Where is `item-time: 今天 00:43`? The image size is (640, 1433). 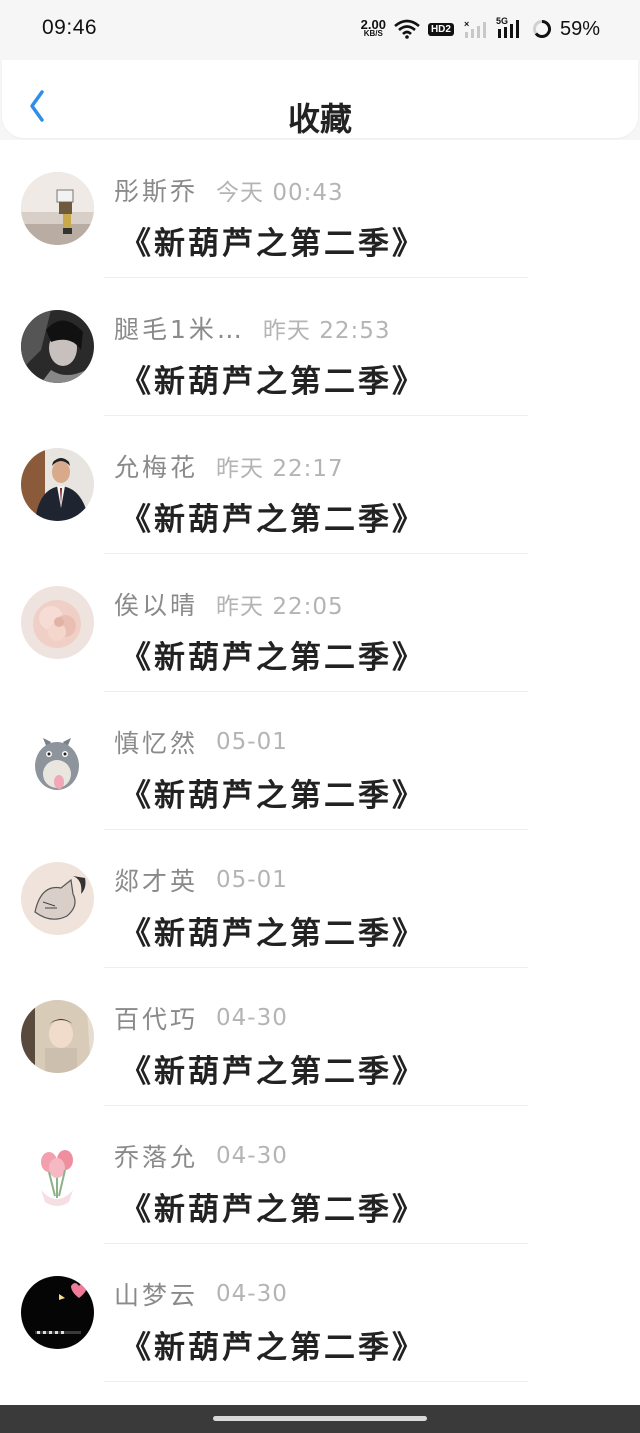 item-time: 今天 00:43 is located at coordinates (280, 193).